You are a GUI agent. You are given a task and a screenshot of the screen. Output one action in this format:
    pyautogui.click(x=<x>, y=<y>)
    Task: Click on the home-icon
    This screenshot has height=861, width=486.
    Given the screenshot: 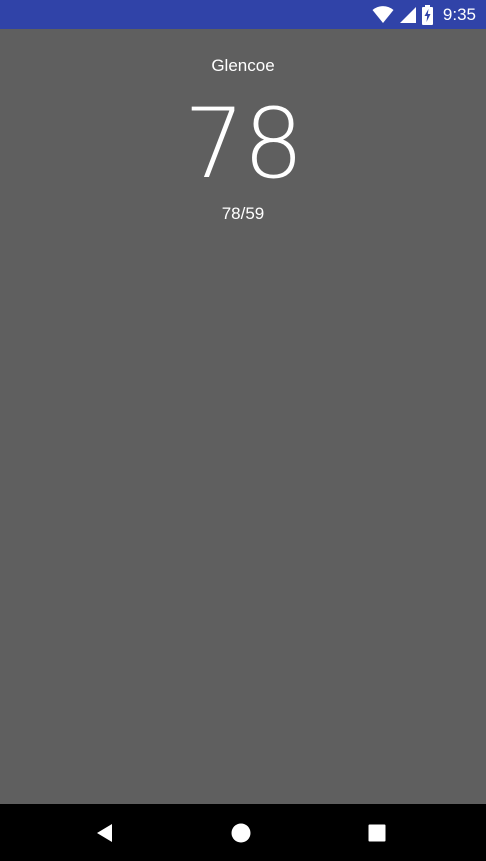 What is the action you would take?
    pyautogui.click(x=241, y=833)
    